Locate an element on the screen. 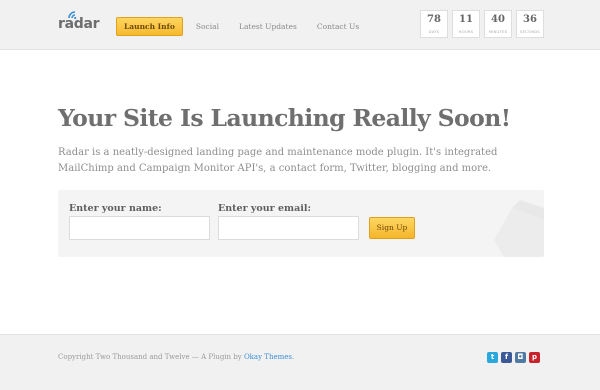 The image size is (600, 390). countdown-value: 40 is located at coordinates (498, 19).